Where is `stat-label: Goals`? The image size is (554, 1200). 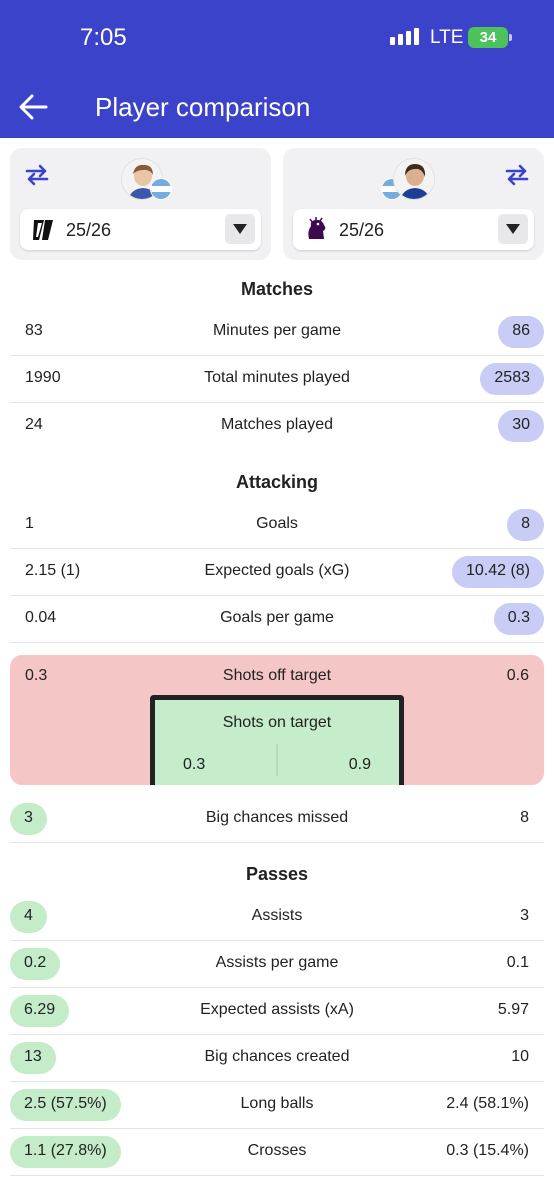
stat-label: Goals is located at coordinates (277, 523).